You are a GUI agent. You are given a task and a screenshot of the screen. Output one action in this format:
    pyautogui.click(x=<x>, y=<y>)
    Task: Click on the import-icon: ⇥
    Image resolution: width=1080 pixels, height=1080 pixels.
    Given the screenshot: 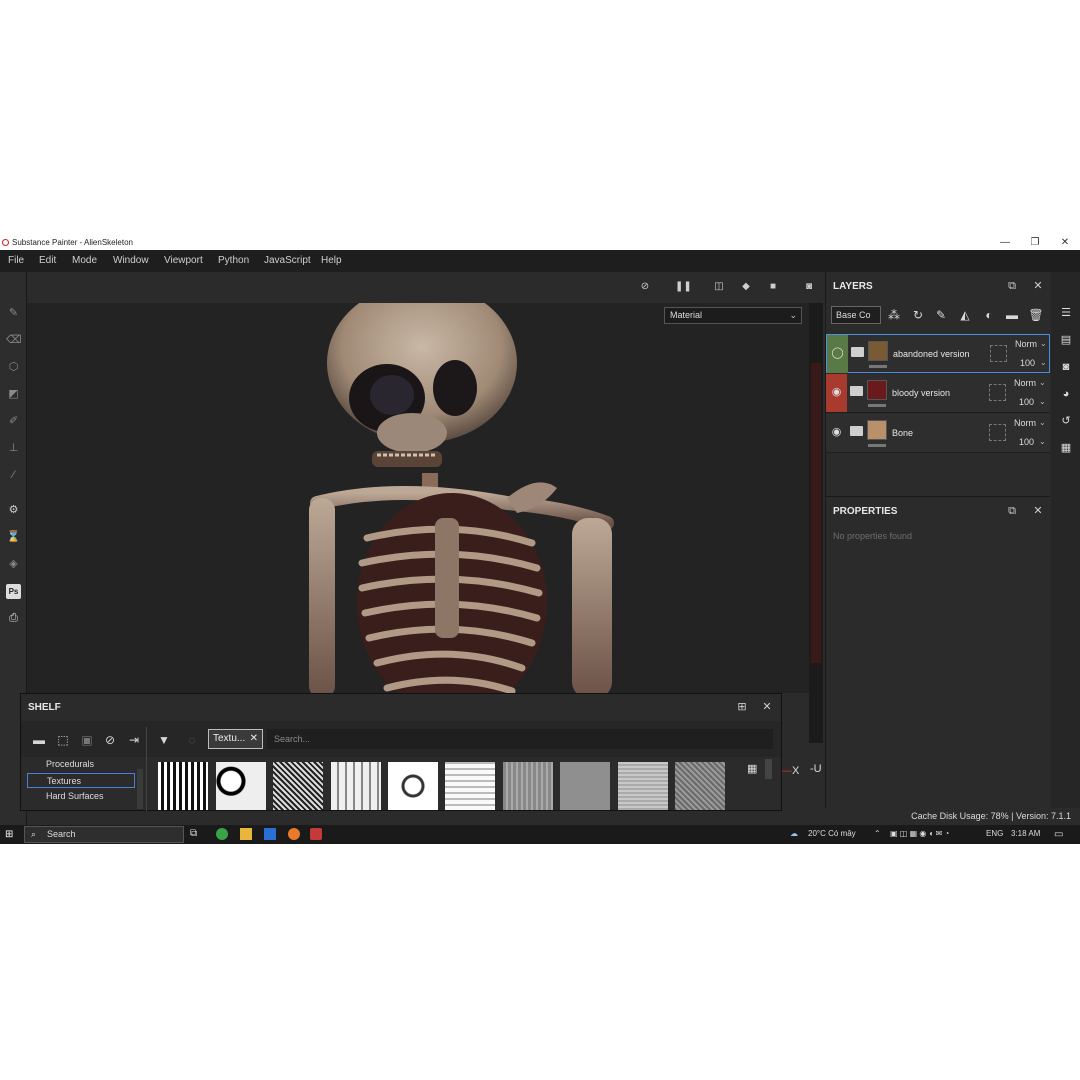 What is the action you would take?
    pyautogui.click(x=134, y=740)
    